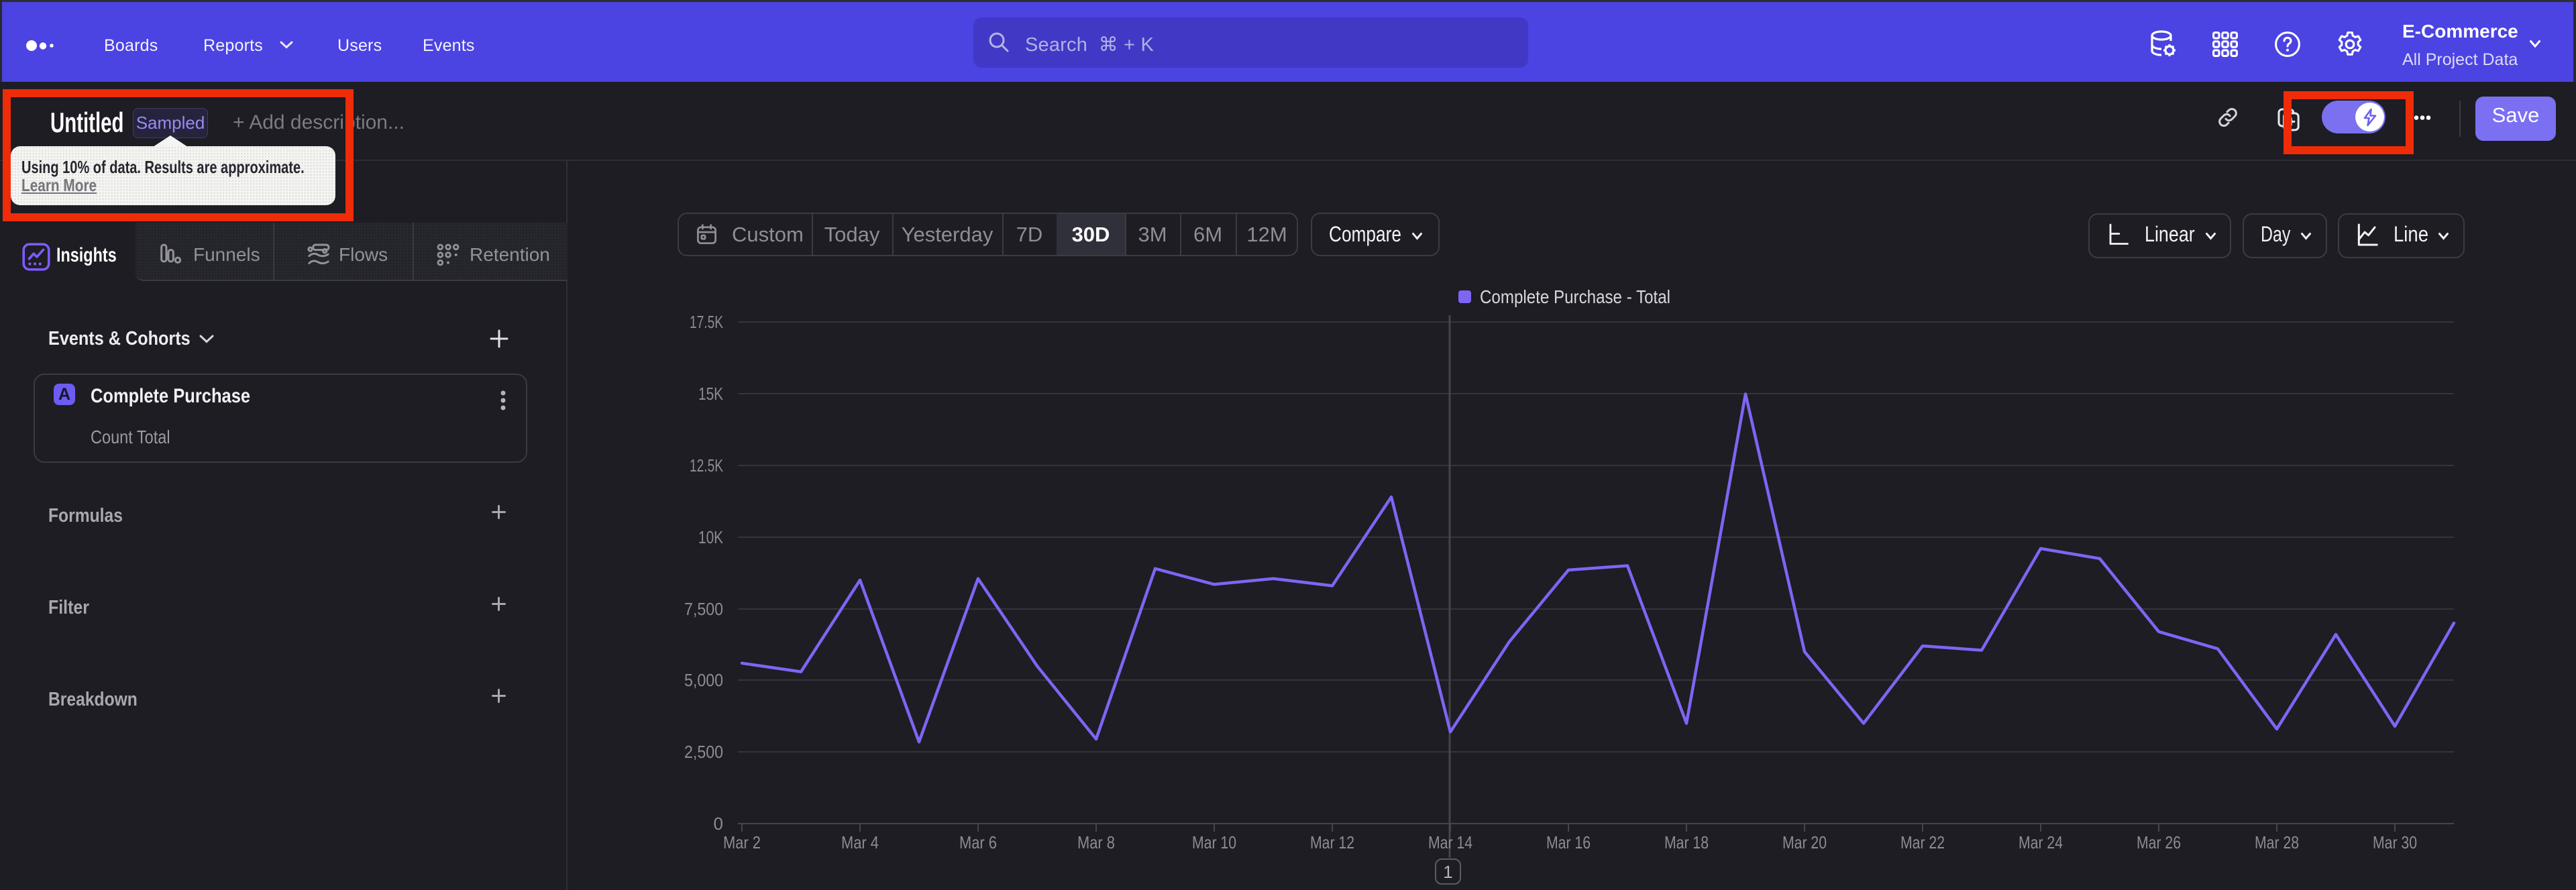  What do you see at coordinates (1804, 842) in the screenshot?
I see `svg-text: Mar 20` at bounding box center [1804, 842].